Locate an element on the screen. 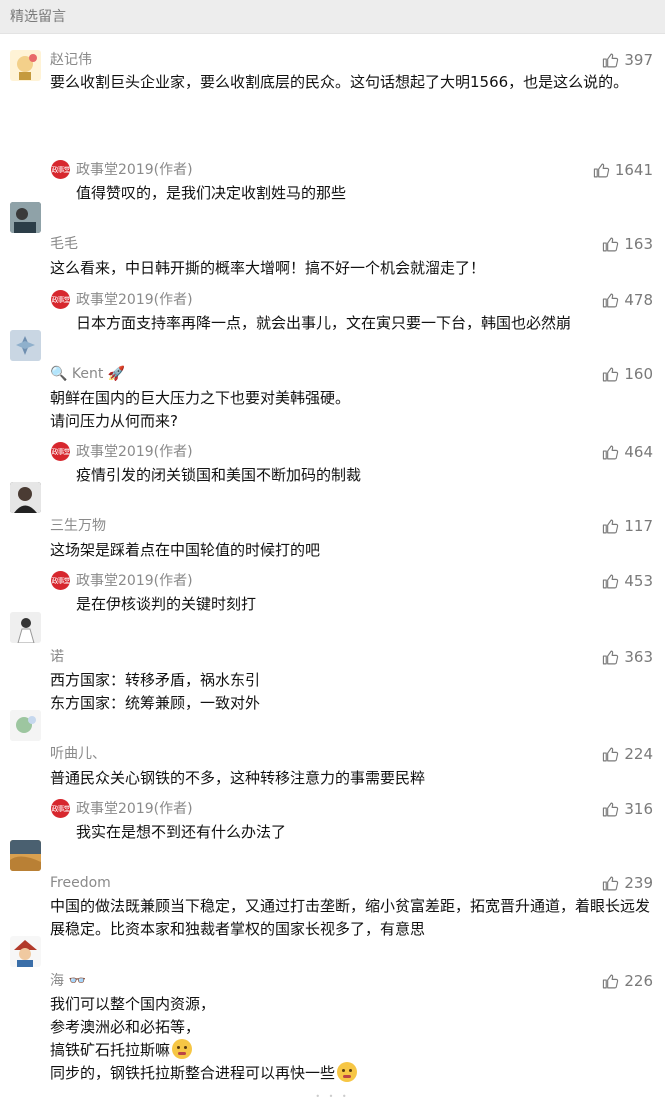 The width and height of the screenshot is (665, 1102). reply-like-button: 464 is located at coordinates (627, 452).